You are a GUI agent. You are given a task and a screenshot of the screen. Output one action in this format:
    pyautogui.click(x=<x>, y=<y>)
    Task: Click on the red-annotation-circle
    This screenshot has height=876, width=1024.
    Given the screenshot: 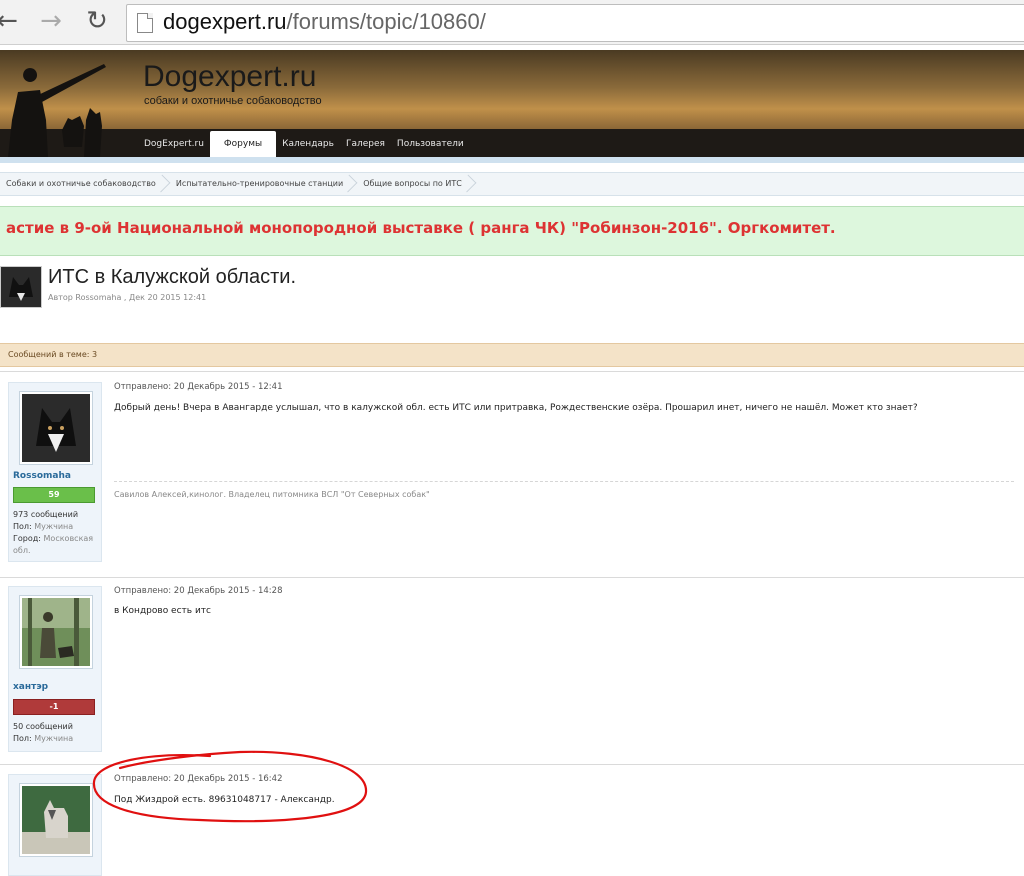 What is the action you would take?
    pyautogui.click(x=230, y=786)
    